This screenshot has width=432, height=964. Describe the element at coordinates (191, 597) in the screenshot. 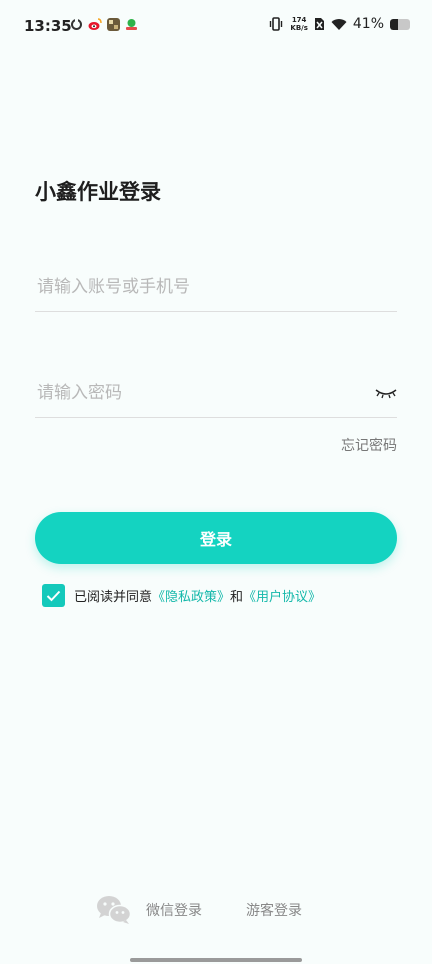

I see `privacy-policy-link: 《隐私政策》` at that location.